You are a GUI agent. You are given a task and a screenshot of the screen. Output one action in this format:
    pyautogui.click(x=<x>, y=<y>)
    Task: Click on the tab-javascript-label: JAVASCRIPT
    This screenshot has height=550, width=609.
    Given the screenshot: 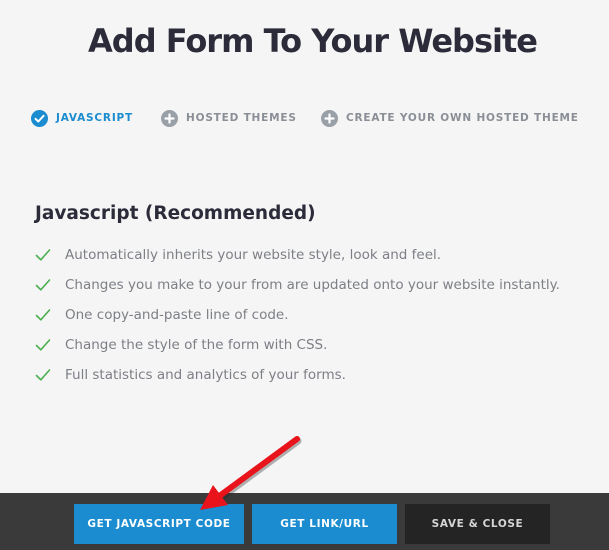 What is the action you would take?
    pyautogui.click(x=94, y=118)
    